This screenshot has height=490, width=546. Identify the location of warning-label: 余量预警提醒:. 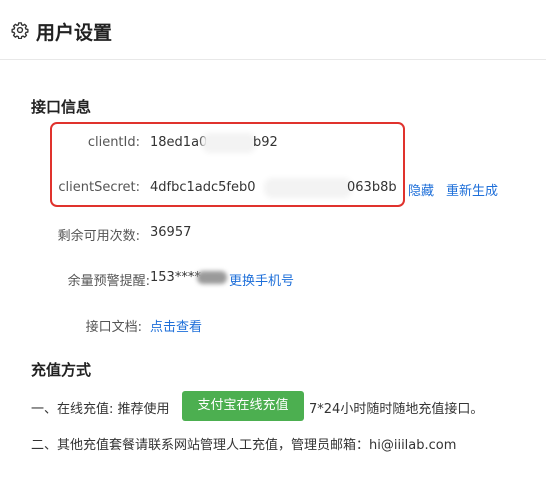
(108, 281).